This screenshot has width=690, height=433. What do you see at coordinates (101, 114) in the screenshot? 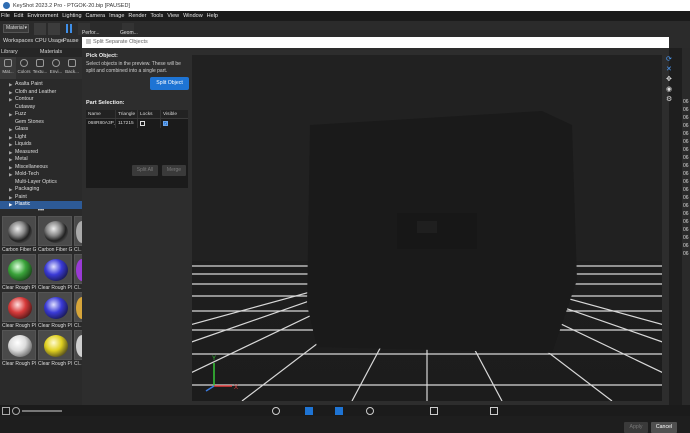
I see `column-header-name: Name` at bounding box center [101, 114].